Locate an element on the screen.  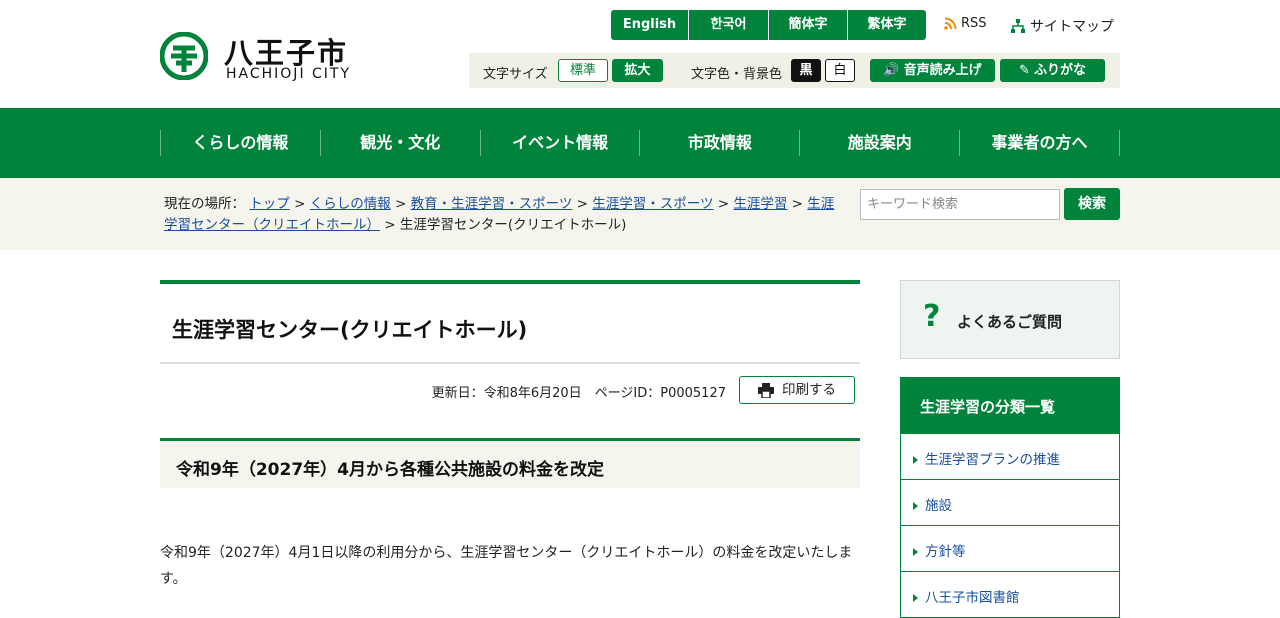
nav-tourism-culture: 観光・文化 is located at coordinates (401, 143).